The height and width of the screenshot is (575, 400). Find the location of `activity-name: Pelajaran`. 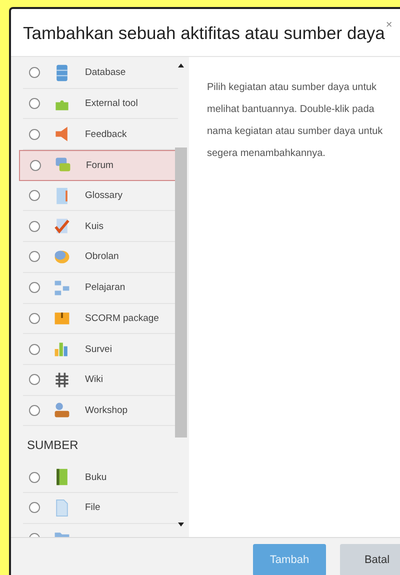

activity-name: Pelajaran is located at coordinates (105, 288).